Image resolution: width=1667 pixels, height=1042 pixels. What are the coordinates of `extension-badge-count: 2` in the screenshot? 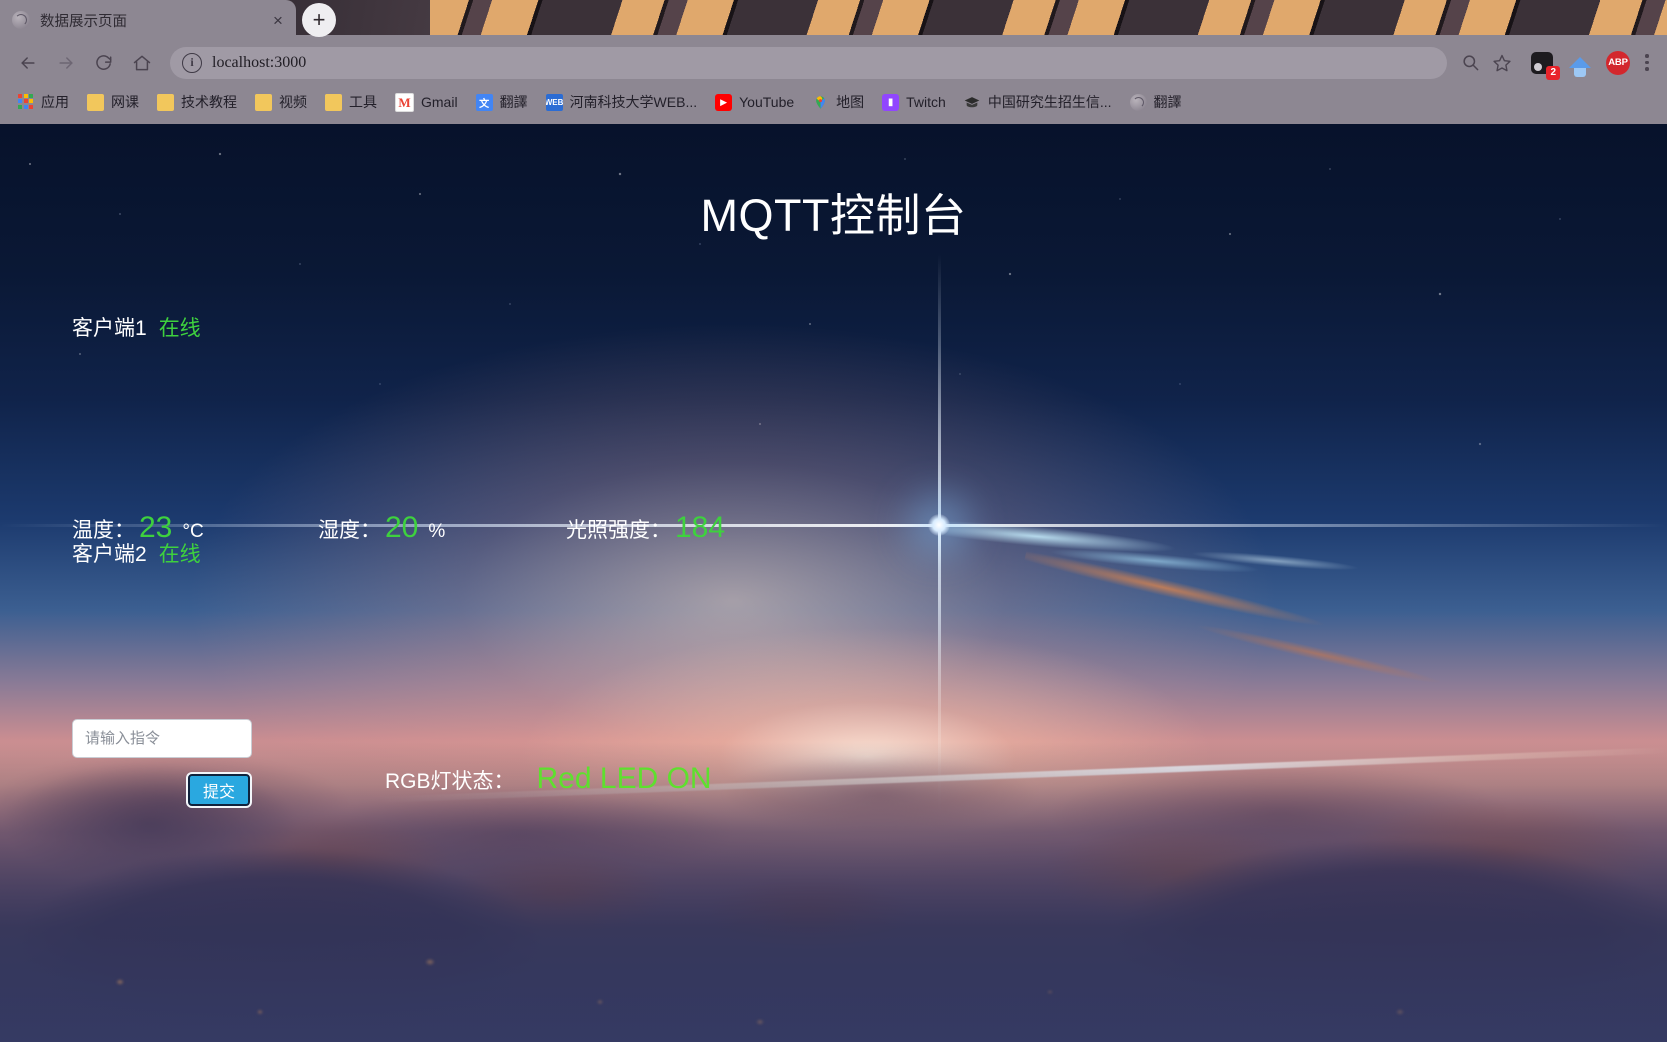 It's located at (1553, 72).